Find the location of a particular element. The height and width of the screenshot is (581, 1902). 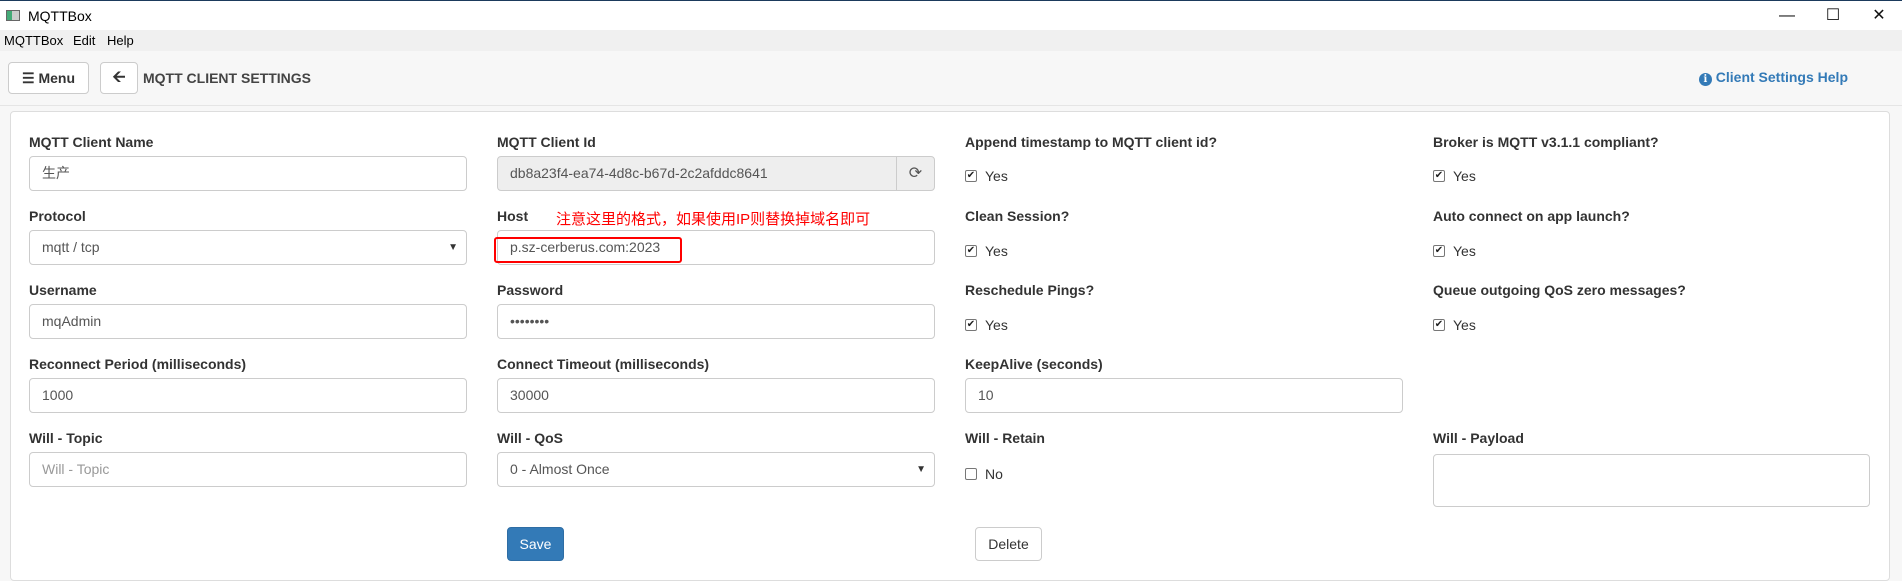

reschedule-pings-checkbox: ✔ Yes is located at coordinates (986, 325).